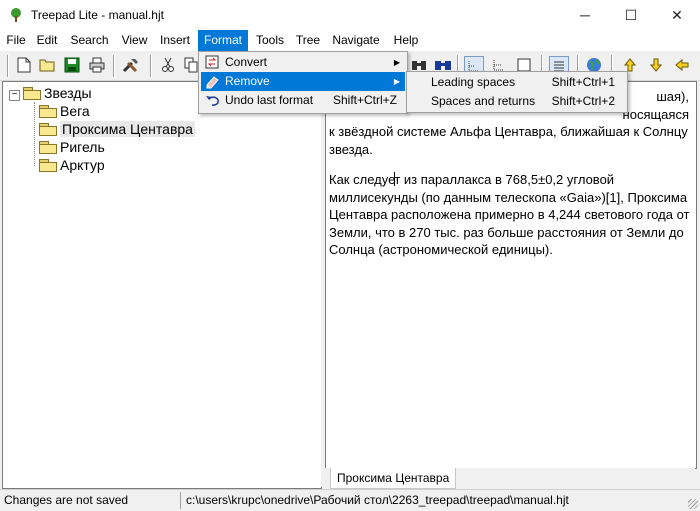 The image size is (700, 511). What do you see at coordinates (212, 62) in the screenshot?
I see `convert-icon` at bounding box center [212, 62].